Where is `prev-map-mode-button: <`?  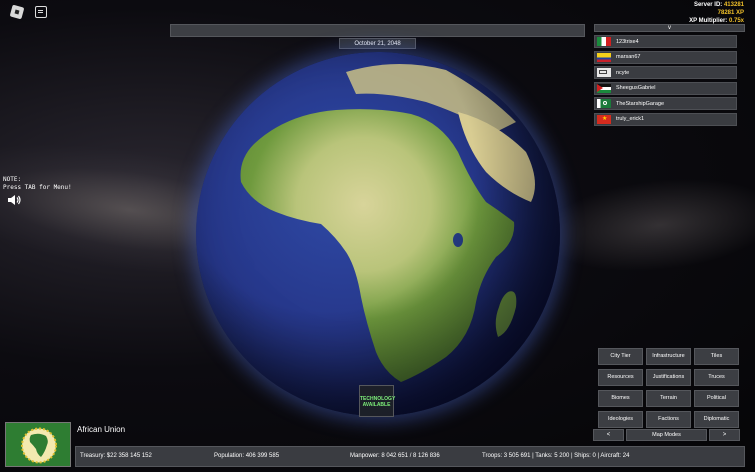 prev-map-mode-button: < is located at coordinates (608, 435).